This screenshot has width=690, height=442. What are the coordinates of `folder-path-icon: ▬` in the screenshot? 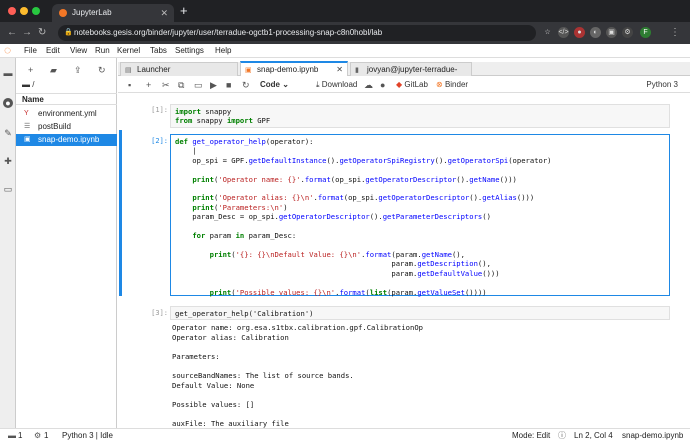 It's located at (27, 84).